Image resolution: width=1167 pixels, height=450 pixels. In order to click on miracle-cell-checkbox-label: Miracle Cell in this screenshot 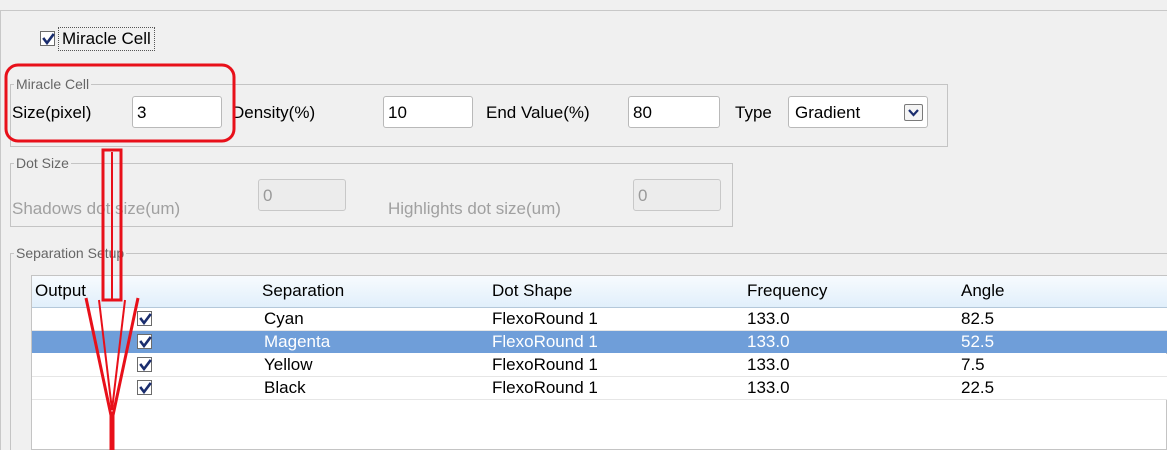, I will do `click(106, 39)`.